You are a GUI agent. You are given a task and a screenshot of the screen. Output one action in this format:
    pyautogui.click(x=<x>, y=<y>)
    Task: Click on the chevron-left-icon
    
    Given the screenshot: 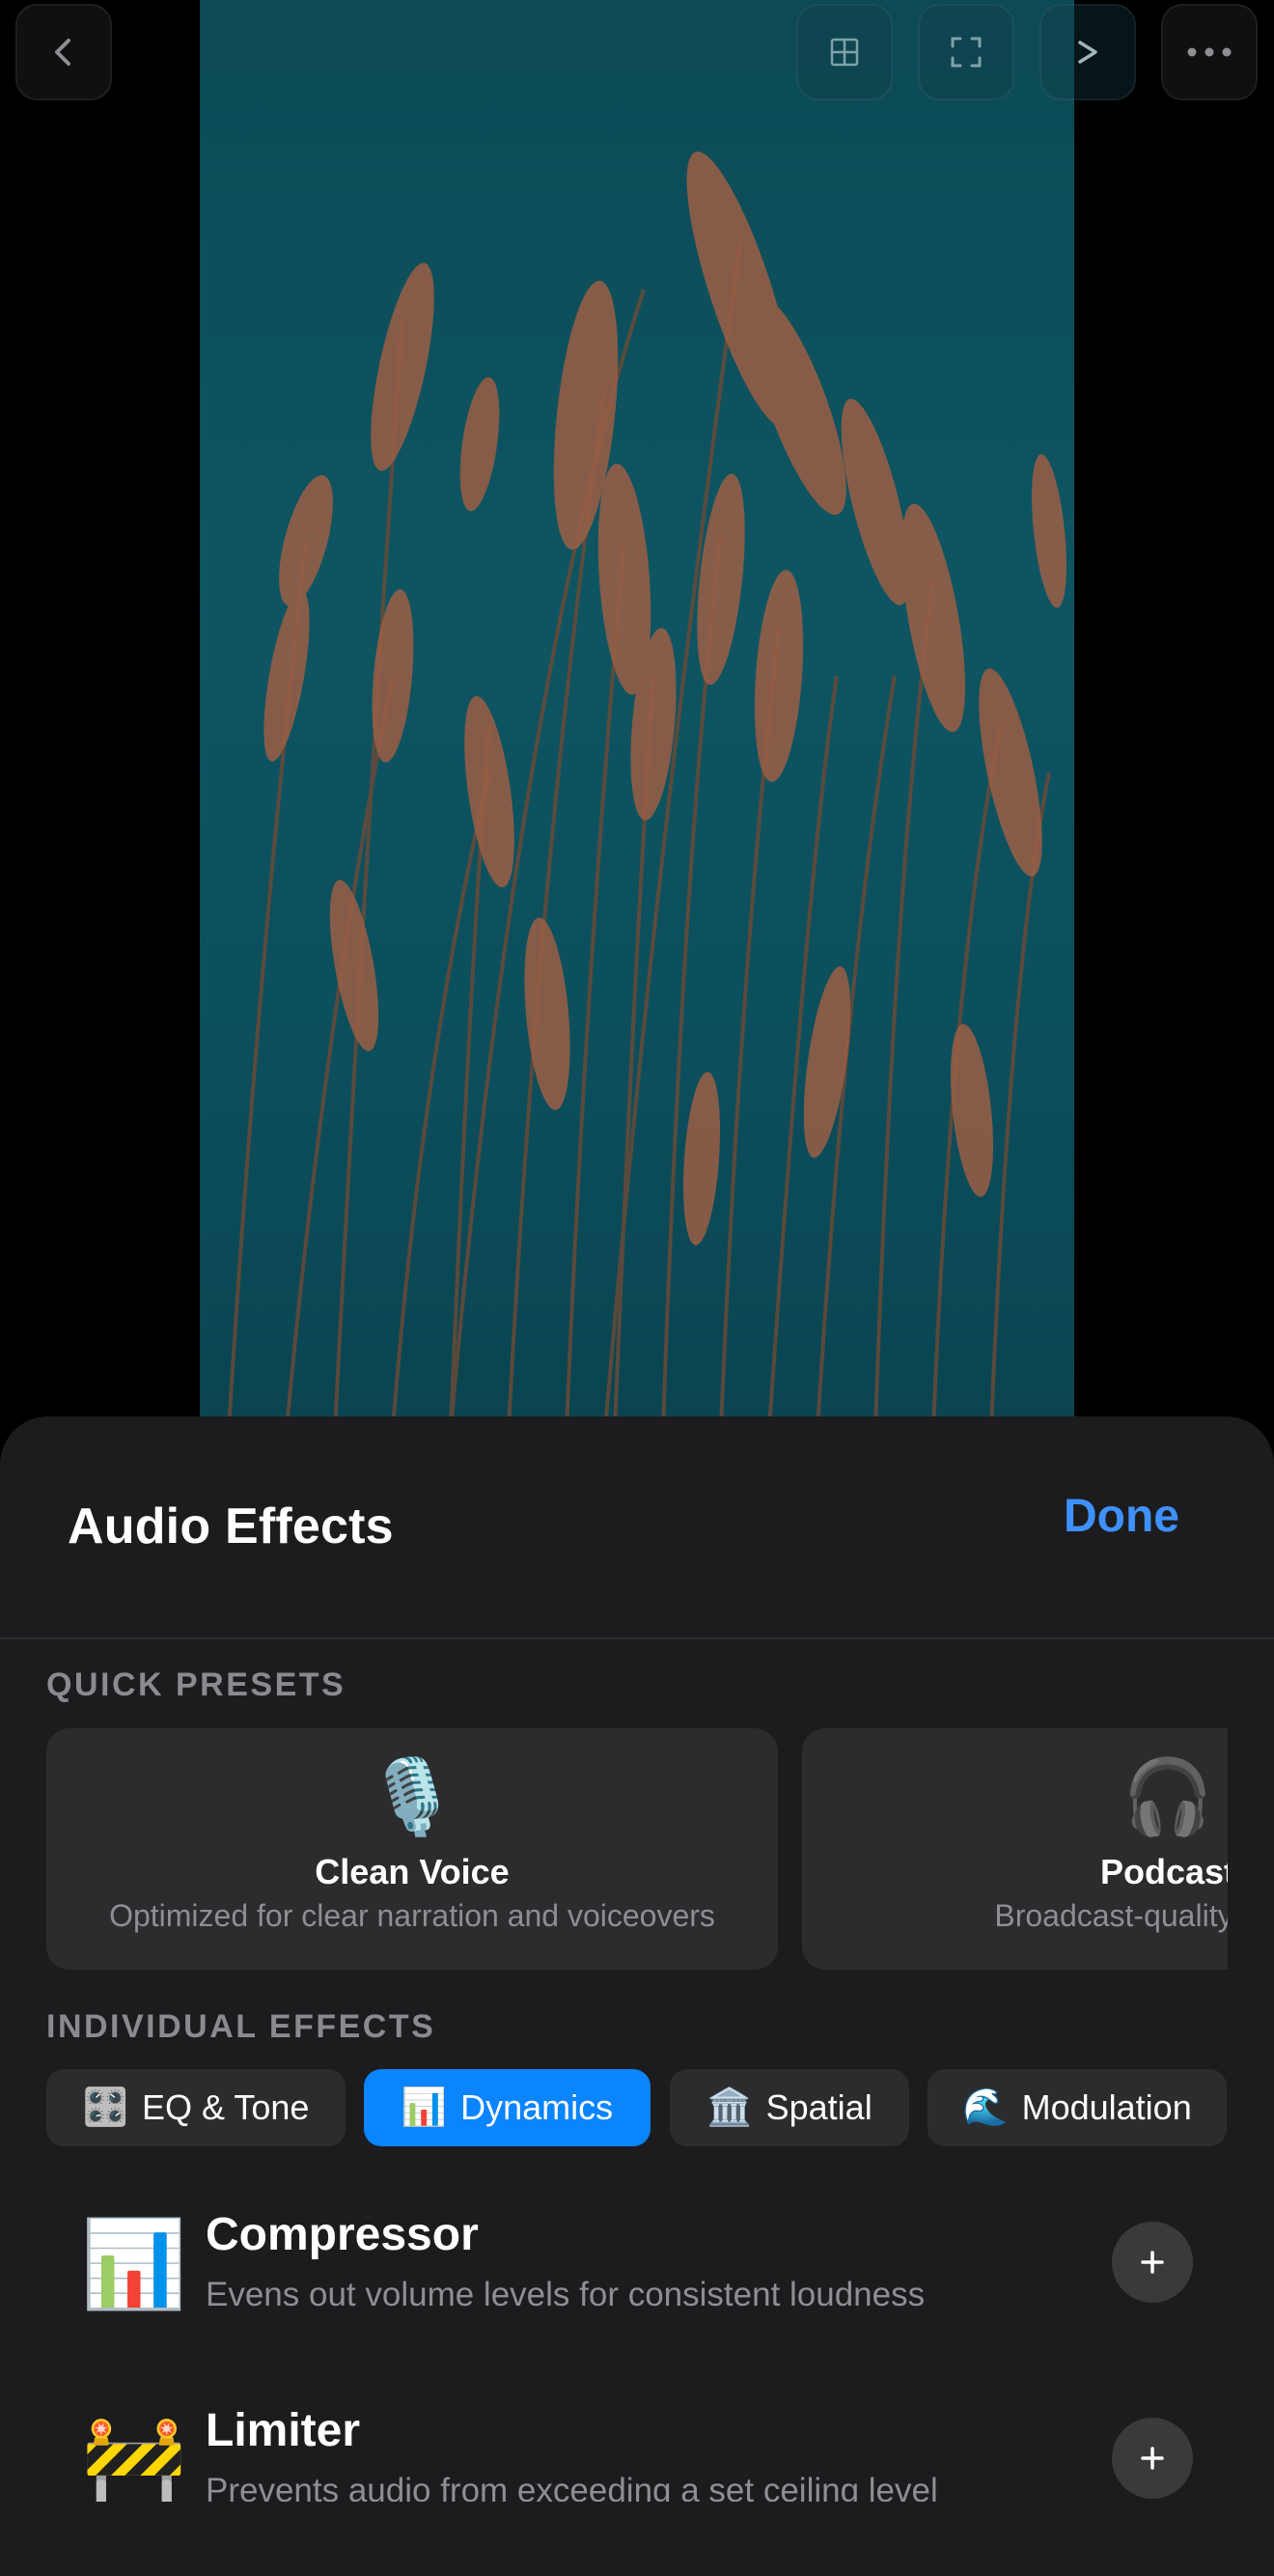 What is the action you would take?
    pyautogui.click(x=62, y=53)
    